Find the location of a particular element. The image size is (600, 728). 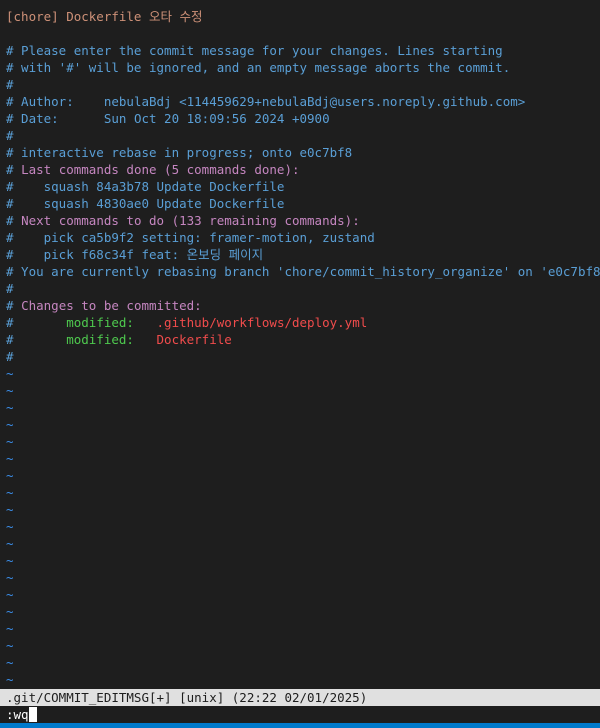

modified-file-line: # modified: Dockerfile is located at coordinates (300, 339).